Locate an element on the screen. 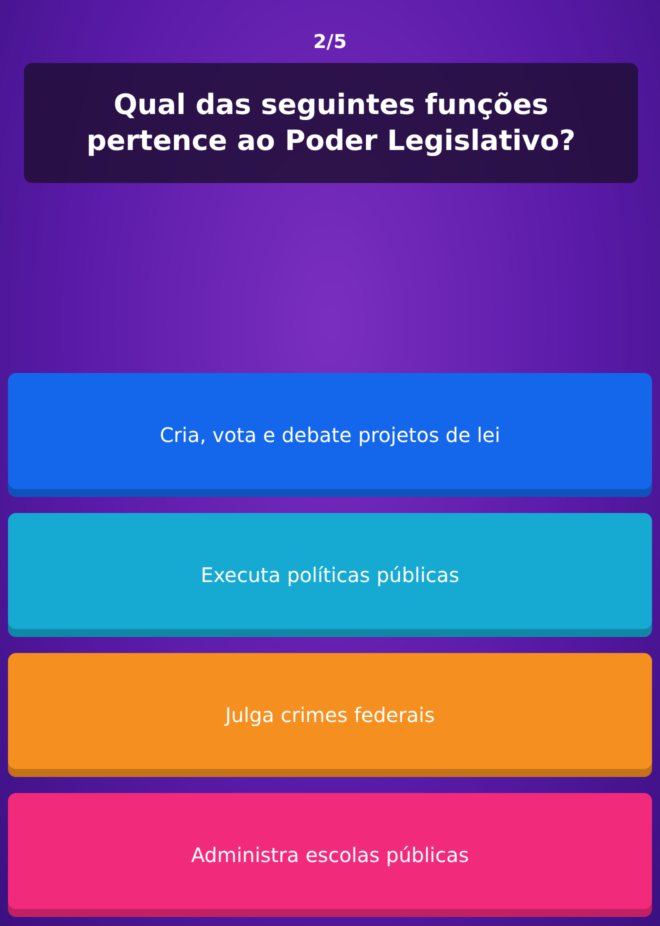 This screenshot has width=660, height=926. question-text: Qual das seguintes funções pertence ao Poder Legislativo? is located at coordinates (331, 123).